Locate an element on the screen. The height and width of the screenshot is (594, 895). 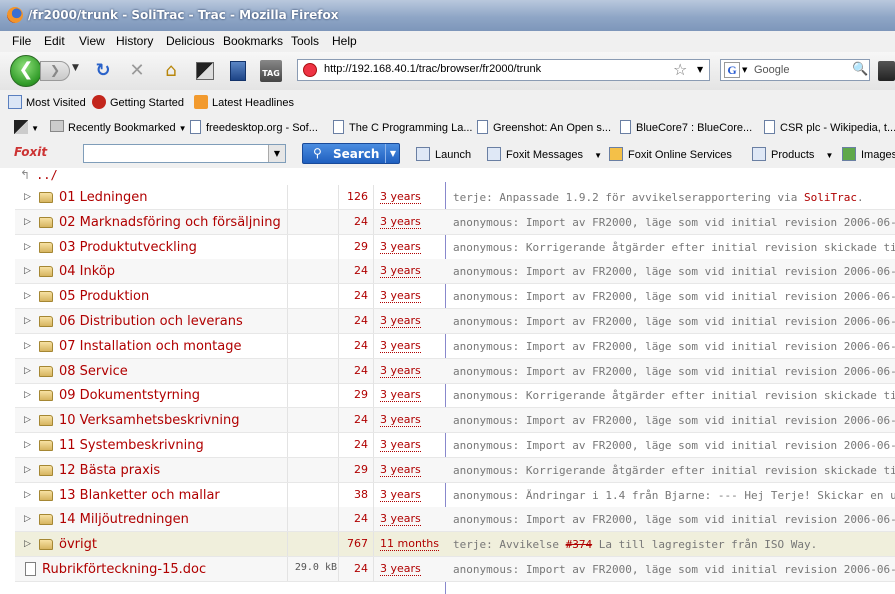
entry-name-link: 08 Service is located at coordinates (93, 371).